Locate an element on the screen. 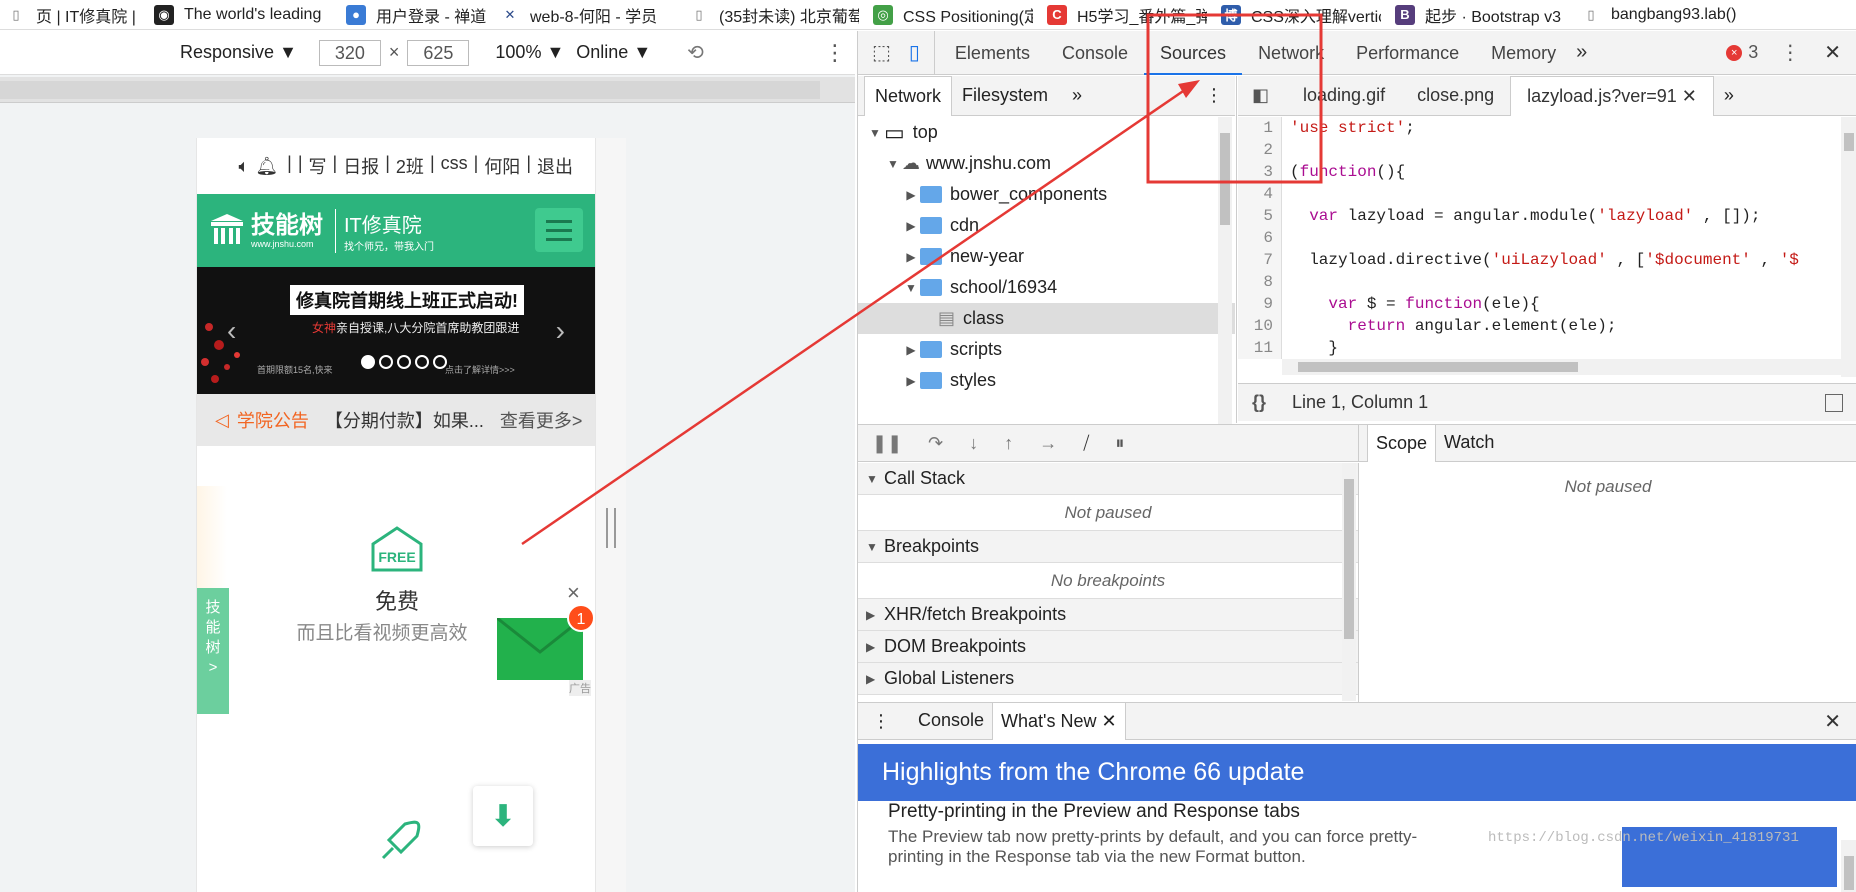  tree-node: ▼ ☁ www.jnshu.com is located at coordinates (1046, 163).